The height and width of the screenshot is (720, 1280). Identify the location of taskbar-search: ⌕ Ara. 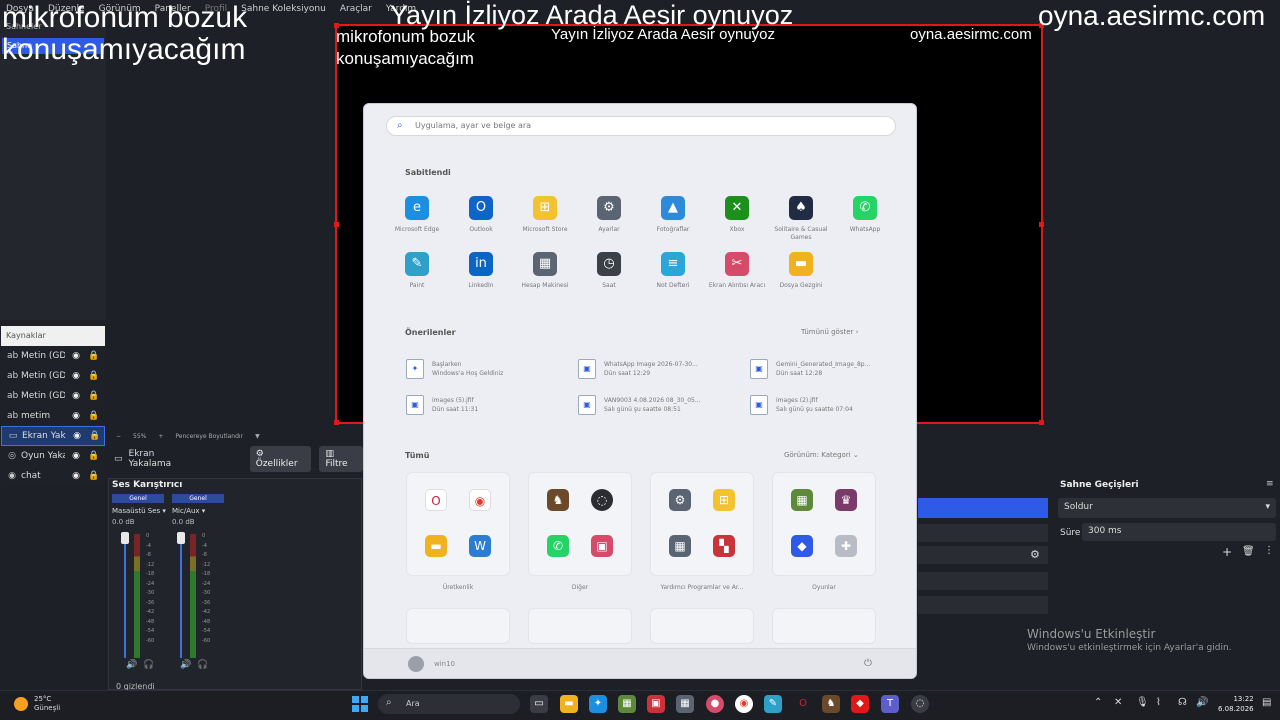
(449, 704).